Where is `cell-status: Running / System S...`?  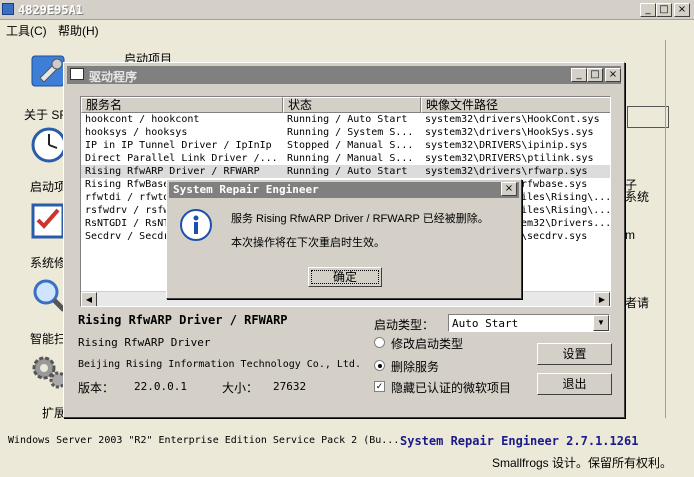 cell-status: Running / System S... is located at coordinates (350, 132).